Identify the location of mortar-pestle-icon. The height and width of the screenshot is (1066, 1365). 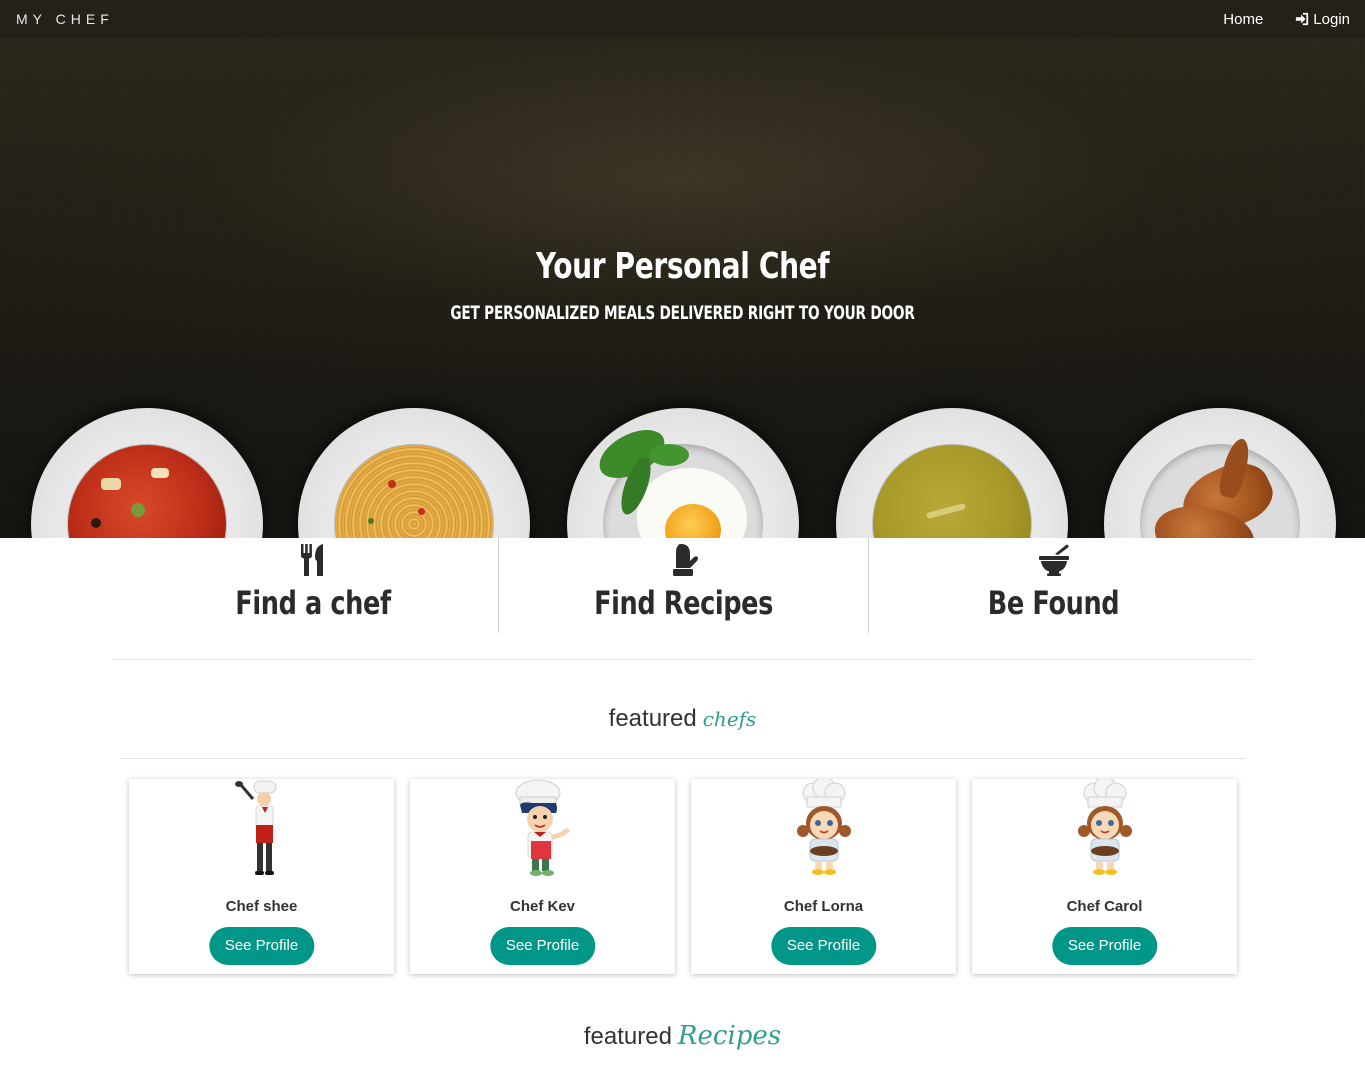
(1053, 560).